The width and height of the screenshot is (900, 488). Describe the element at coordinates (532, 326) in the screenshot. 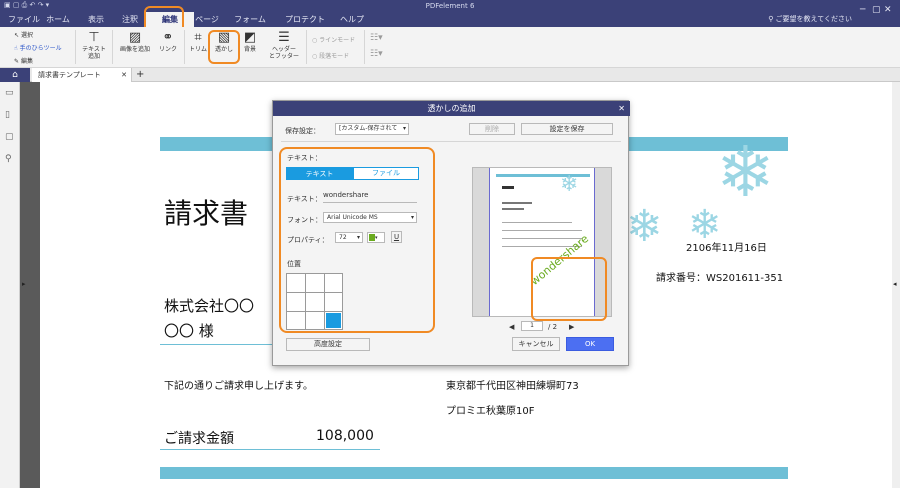

I see `page-number-input: 1` at that location.